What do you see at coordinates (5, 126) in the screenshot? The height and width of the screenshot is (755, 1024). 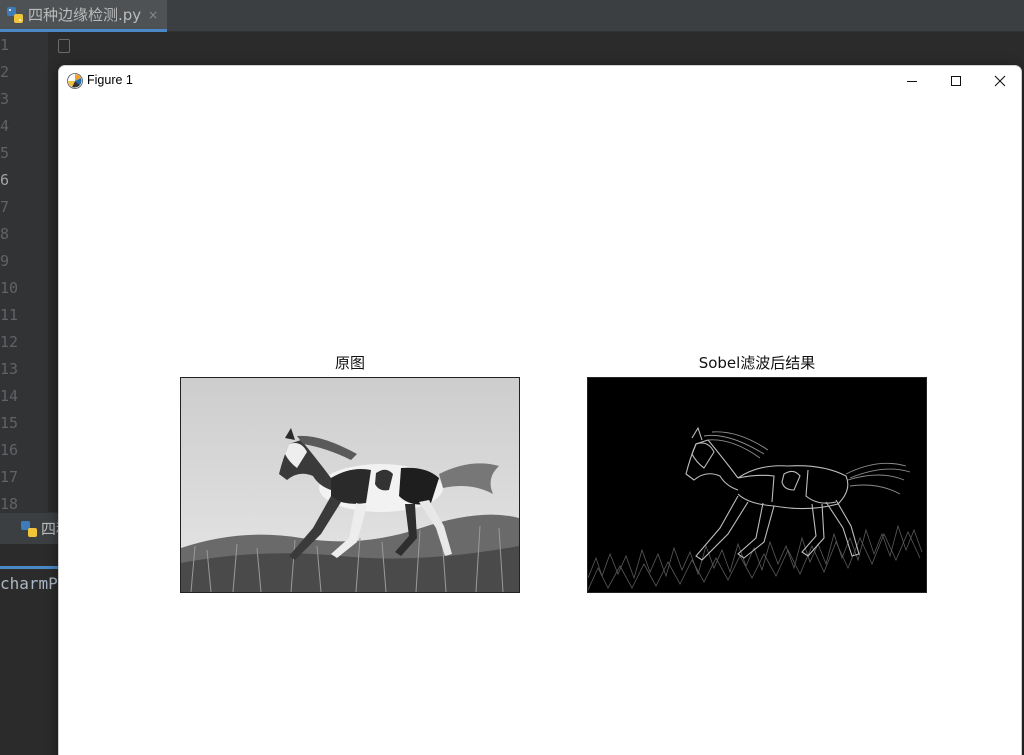 I see `line-number: 4` at bounding box center [5, 126].